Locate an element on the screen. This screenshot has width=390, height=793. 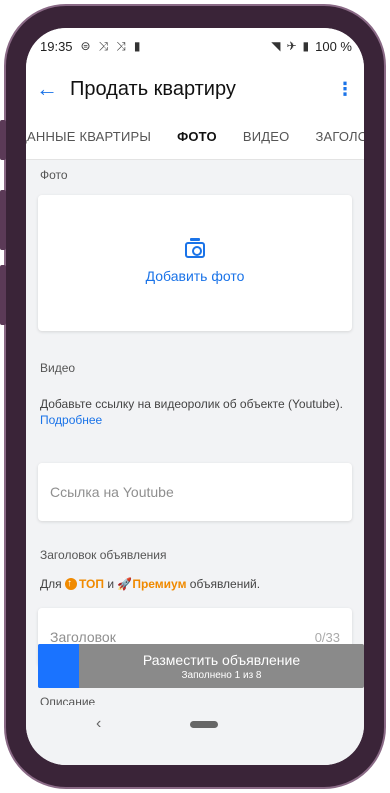
status-bar: 19:35 ⊜ ⤨ ⤨ ▮ ◥ ✈ ▮ 100 % is located at coordinates (195, 46).